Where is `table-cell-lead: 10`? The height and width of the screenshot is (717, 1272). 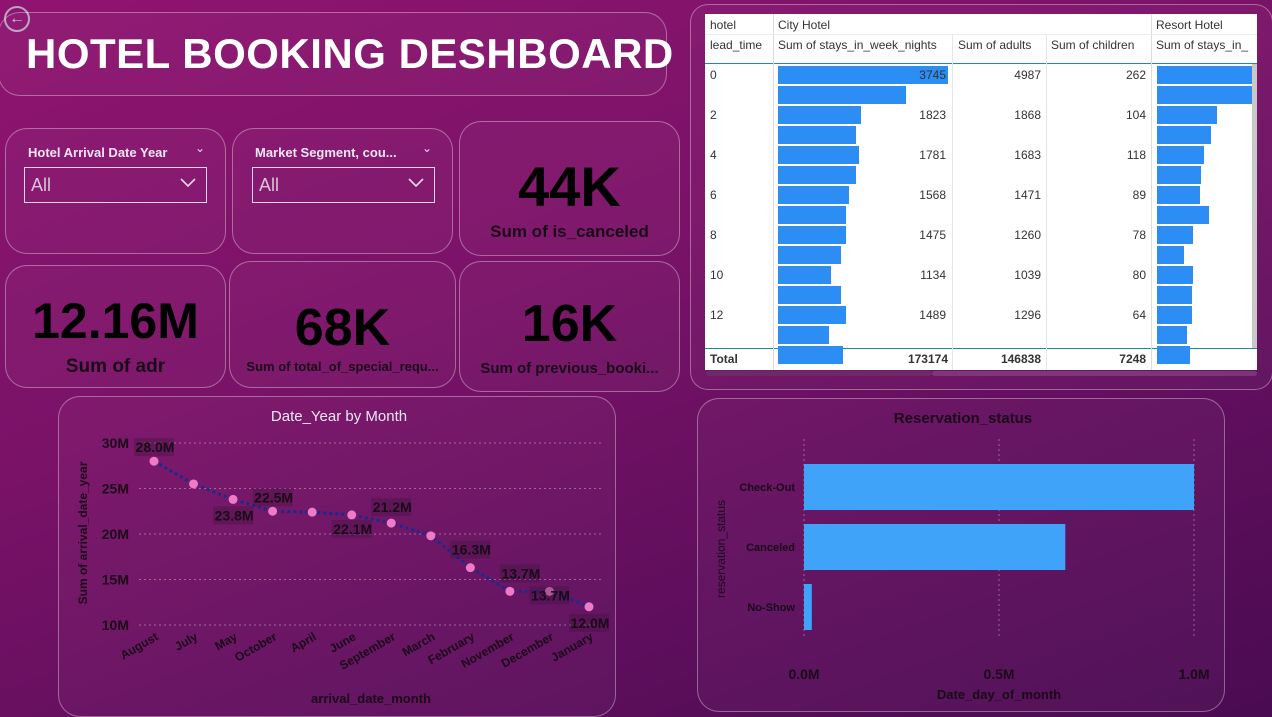 table-cell-lead: 10 is located at coordinates (717, 275).